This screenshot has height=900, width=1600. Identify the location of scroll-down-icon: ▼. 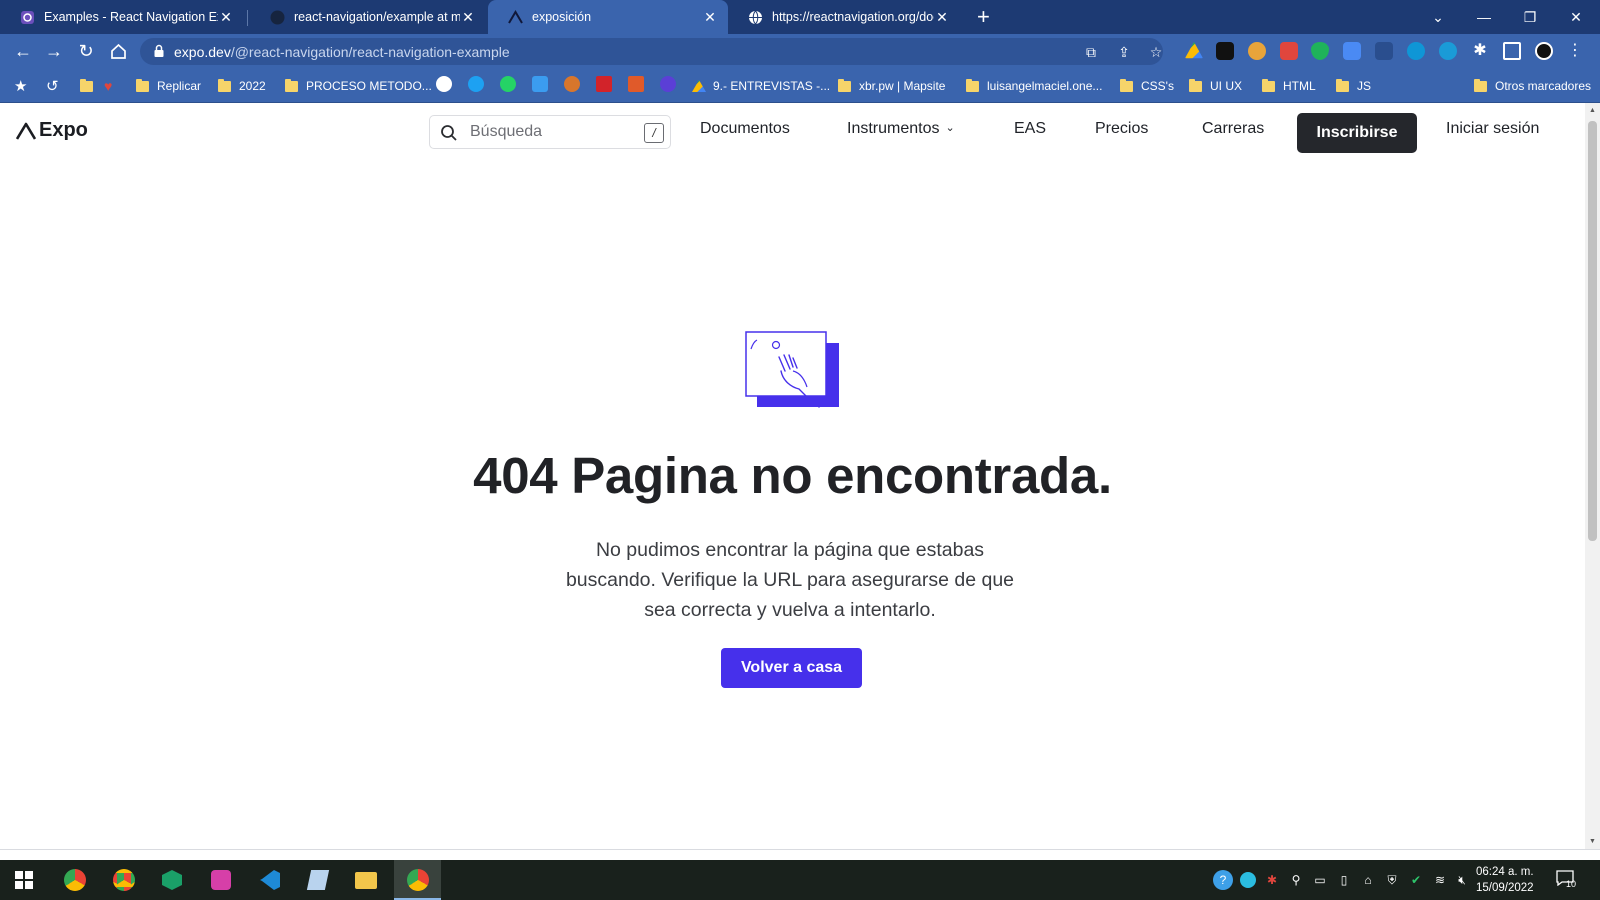
(1592, 841).